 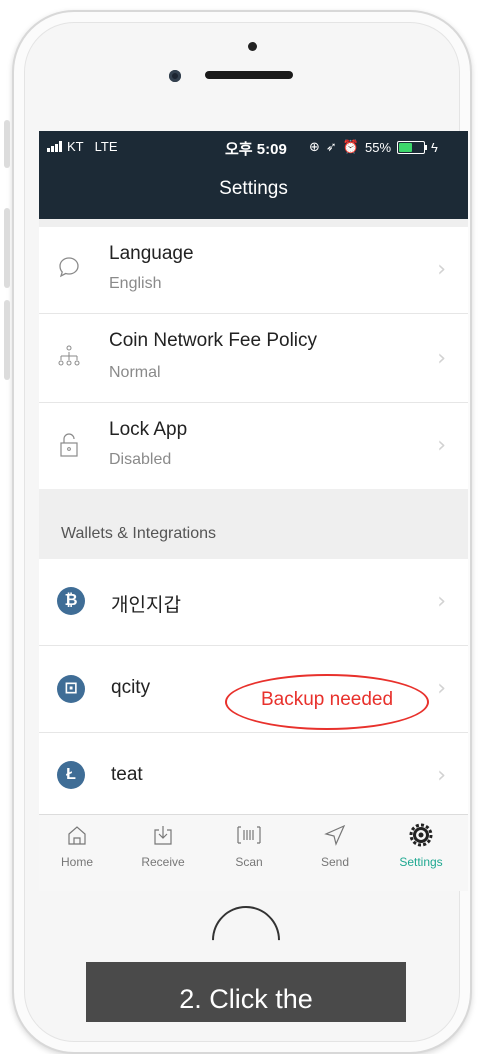 What do you see at coordinates (139, 533) in the screenshot?
I see `section-header-label: Wallets & Integrations` at bounding box center [139, 533].